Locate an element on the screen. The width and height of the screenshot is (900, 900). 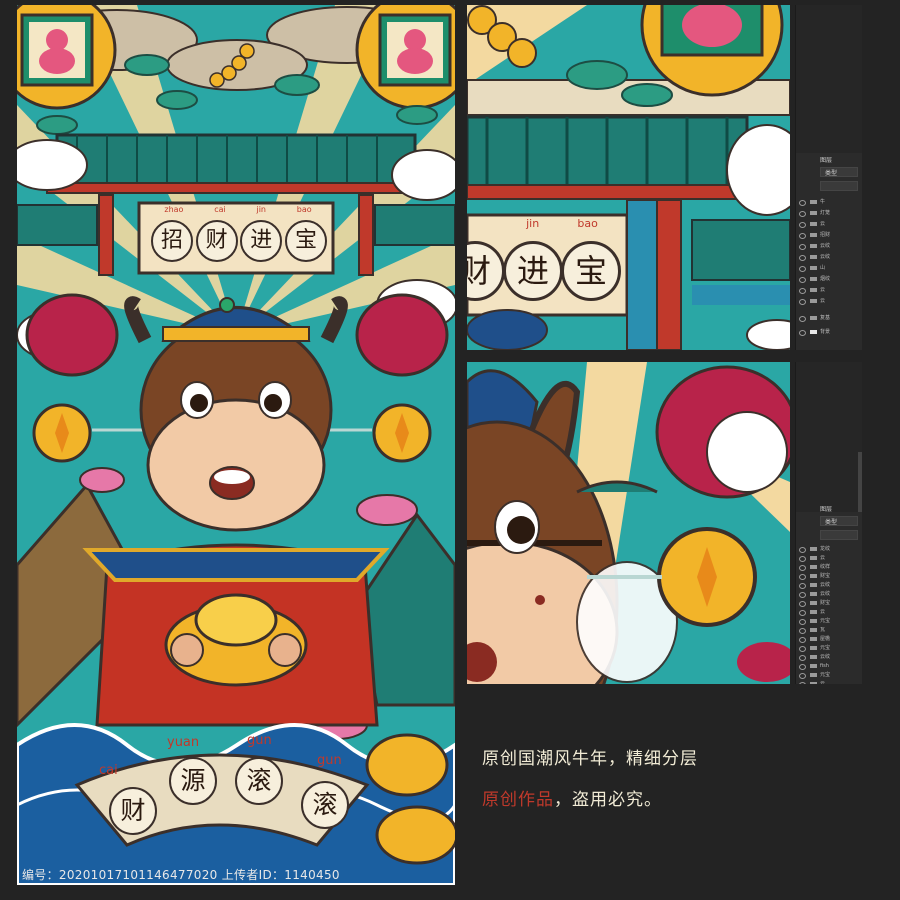
plaque-pinyin-row: zhao cai jin bao is located at coordinates (238, 211).